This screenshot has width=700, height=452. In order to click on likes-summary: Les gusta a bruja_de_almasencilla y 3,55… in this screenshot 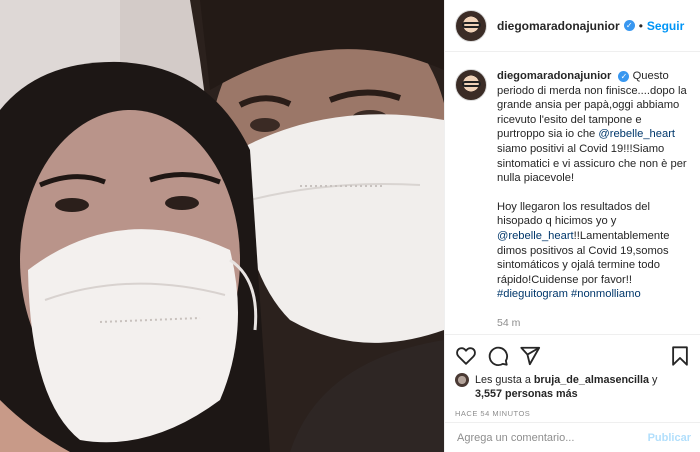, I will do `click(573, 387)`.